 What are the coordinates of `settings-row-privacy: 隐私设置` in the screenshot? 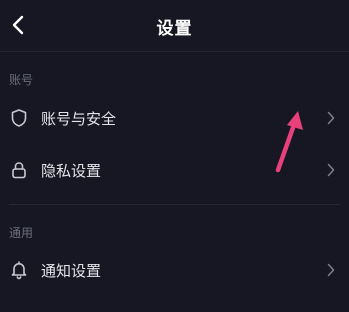 It's located at (174, 170).